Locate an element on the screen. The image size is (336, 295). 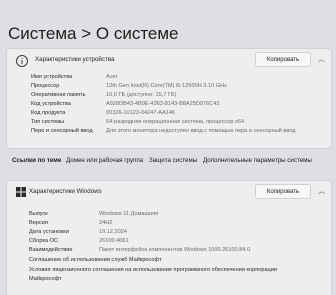
spec-row: Сборка ОС 26100.4061 is located at coordinates (169, 241).